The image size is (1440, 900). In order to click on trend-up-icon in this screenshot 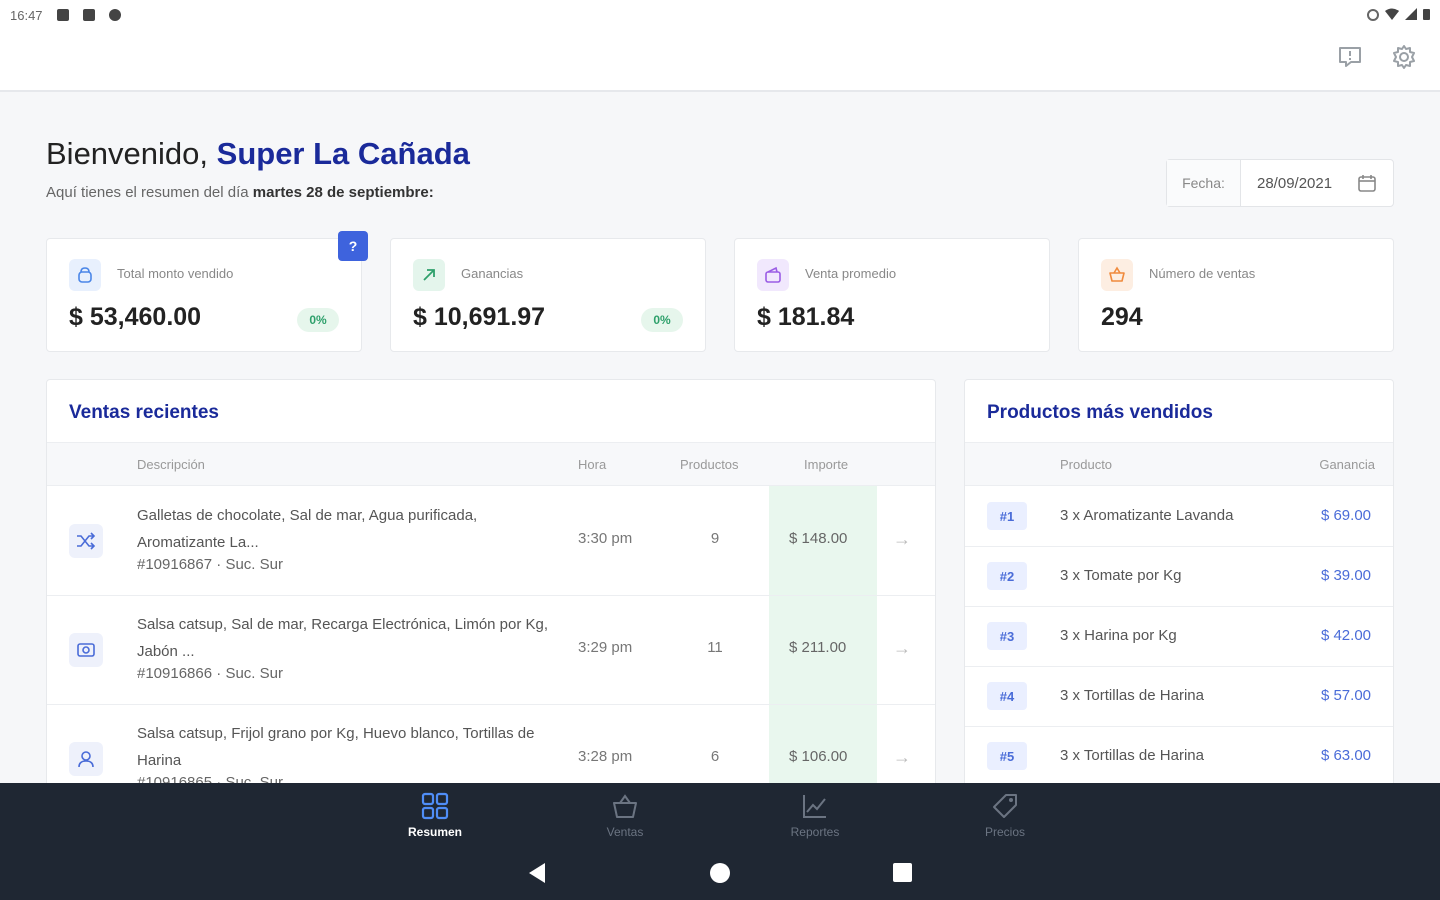, I will do `click(429, 275)`.